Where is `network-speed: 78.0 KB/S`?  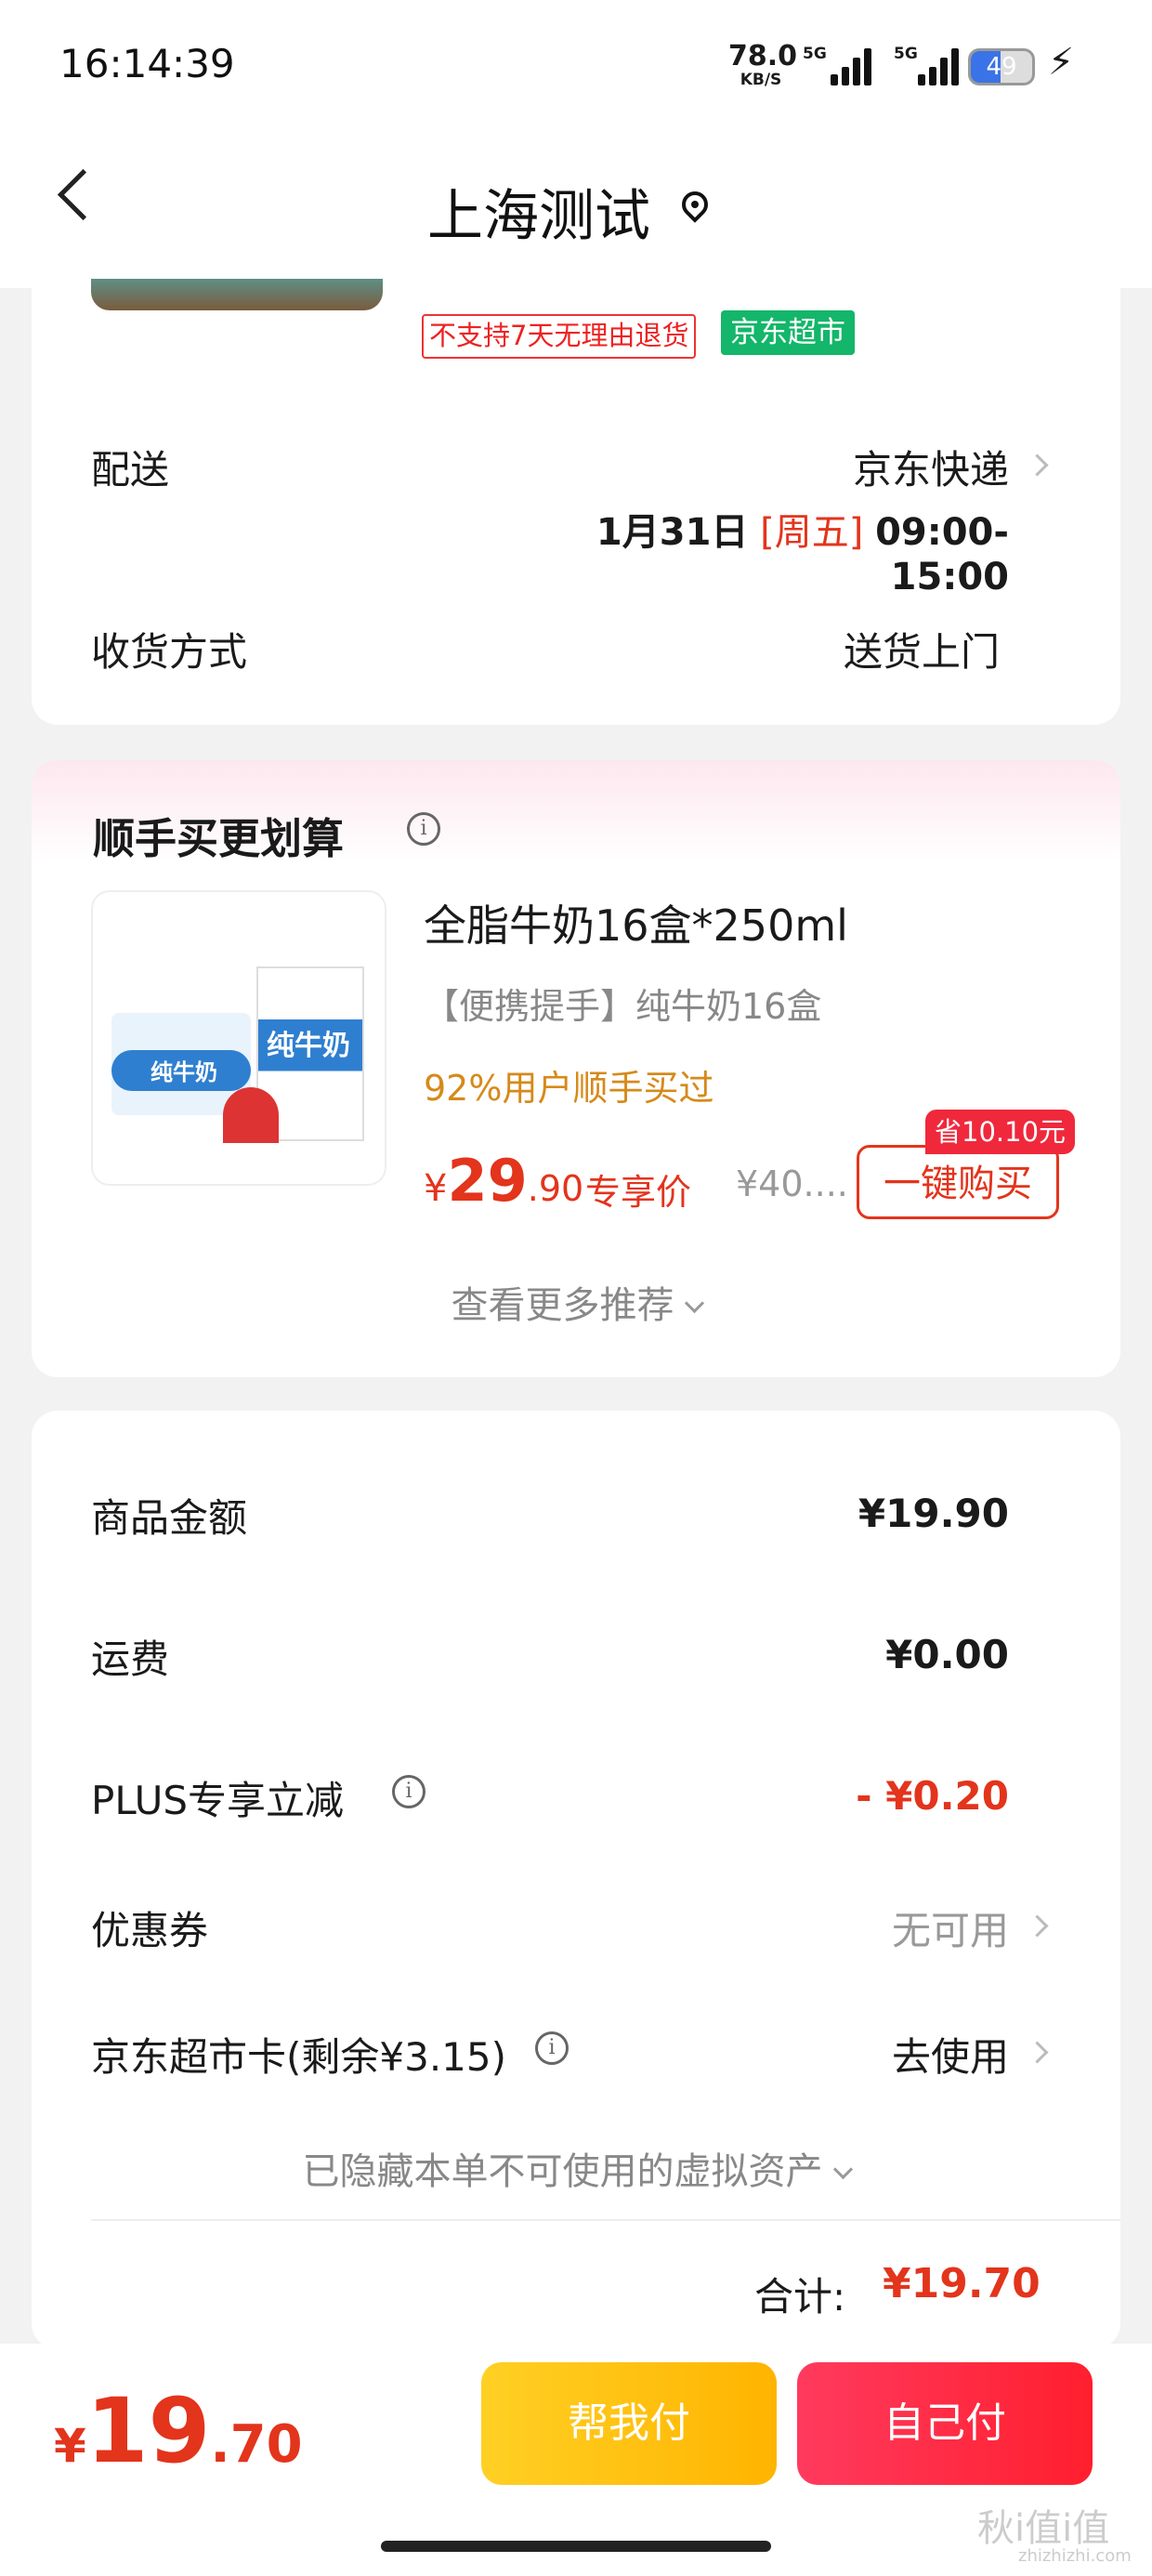
network-speed: 78.0 KB/S is located at coordinates (763, 64).